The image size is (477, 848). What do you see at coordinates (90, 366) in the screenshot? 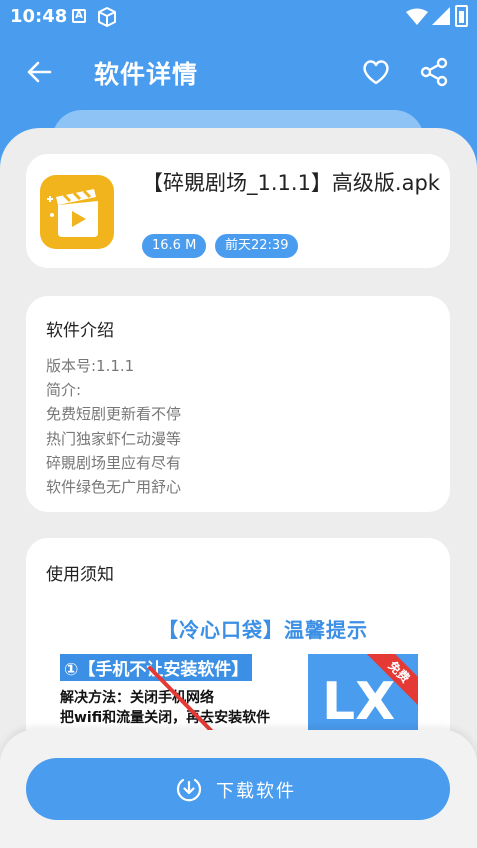
I see `intro-line: 版本号:1.1.1` at bounding box center [90, 366].